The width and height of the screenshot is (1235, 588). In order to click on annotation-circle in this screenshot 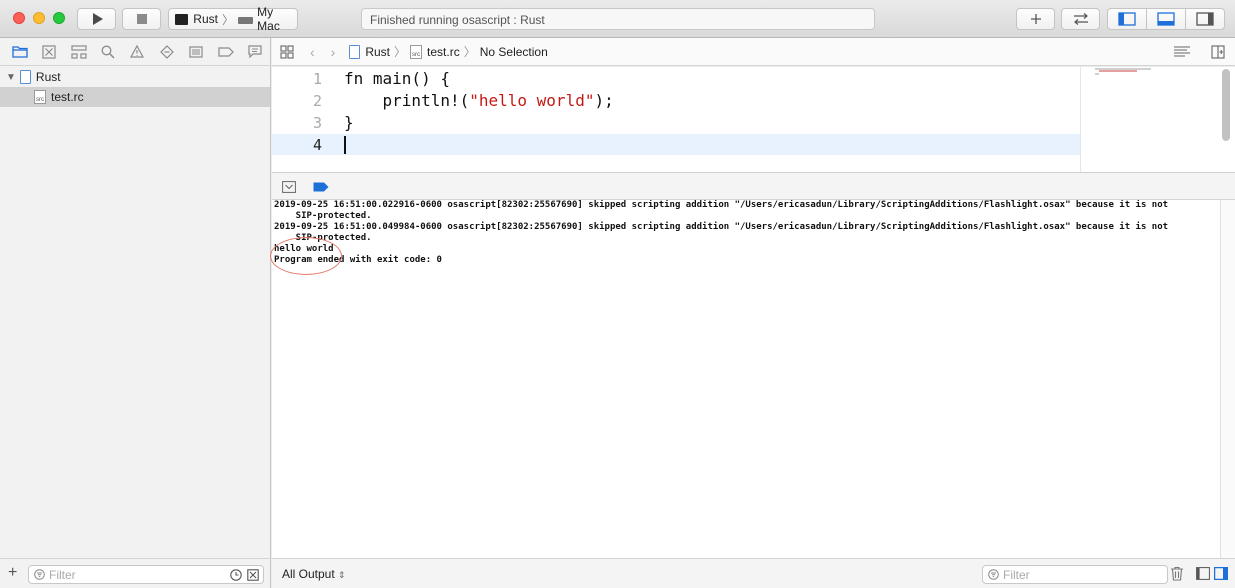, I will do `click(306, 256)`.